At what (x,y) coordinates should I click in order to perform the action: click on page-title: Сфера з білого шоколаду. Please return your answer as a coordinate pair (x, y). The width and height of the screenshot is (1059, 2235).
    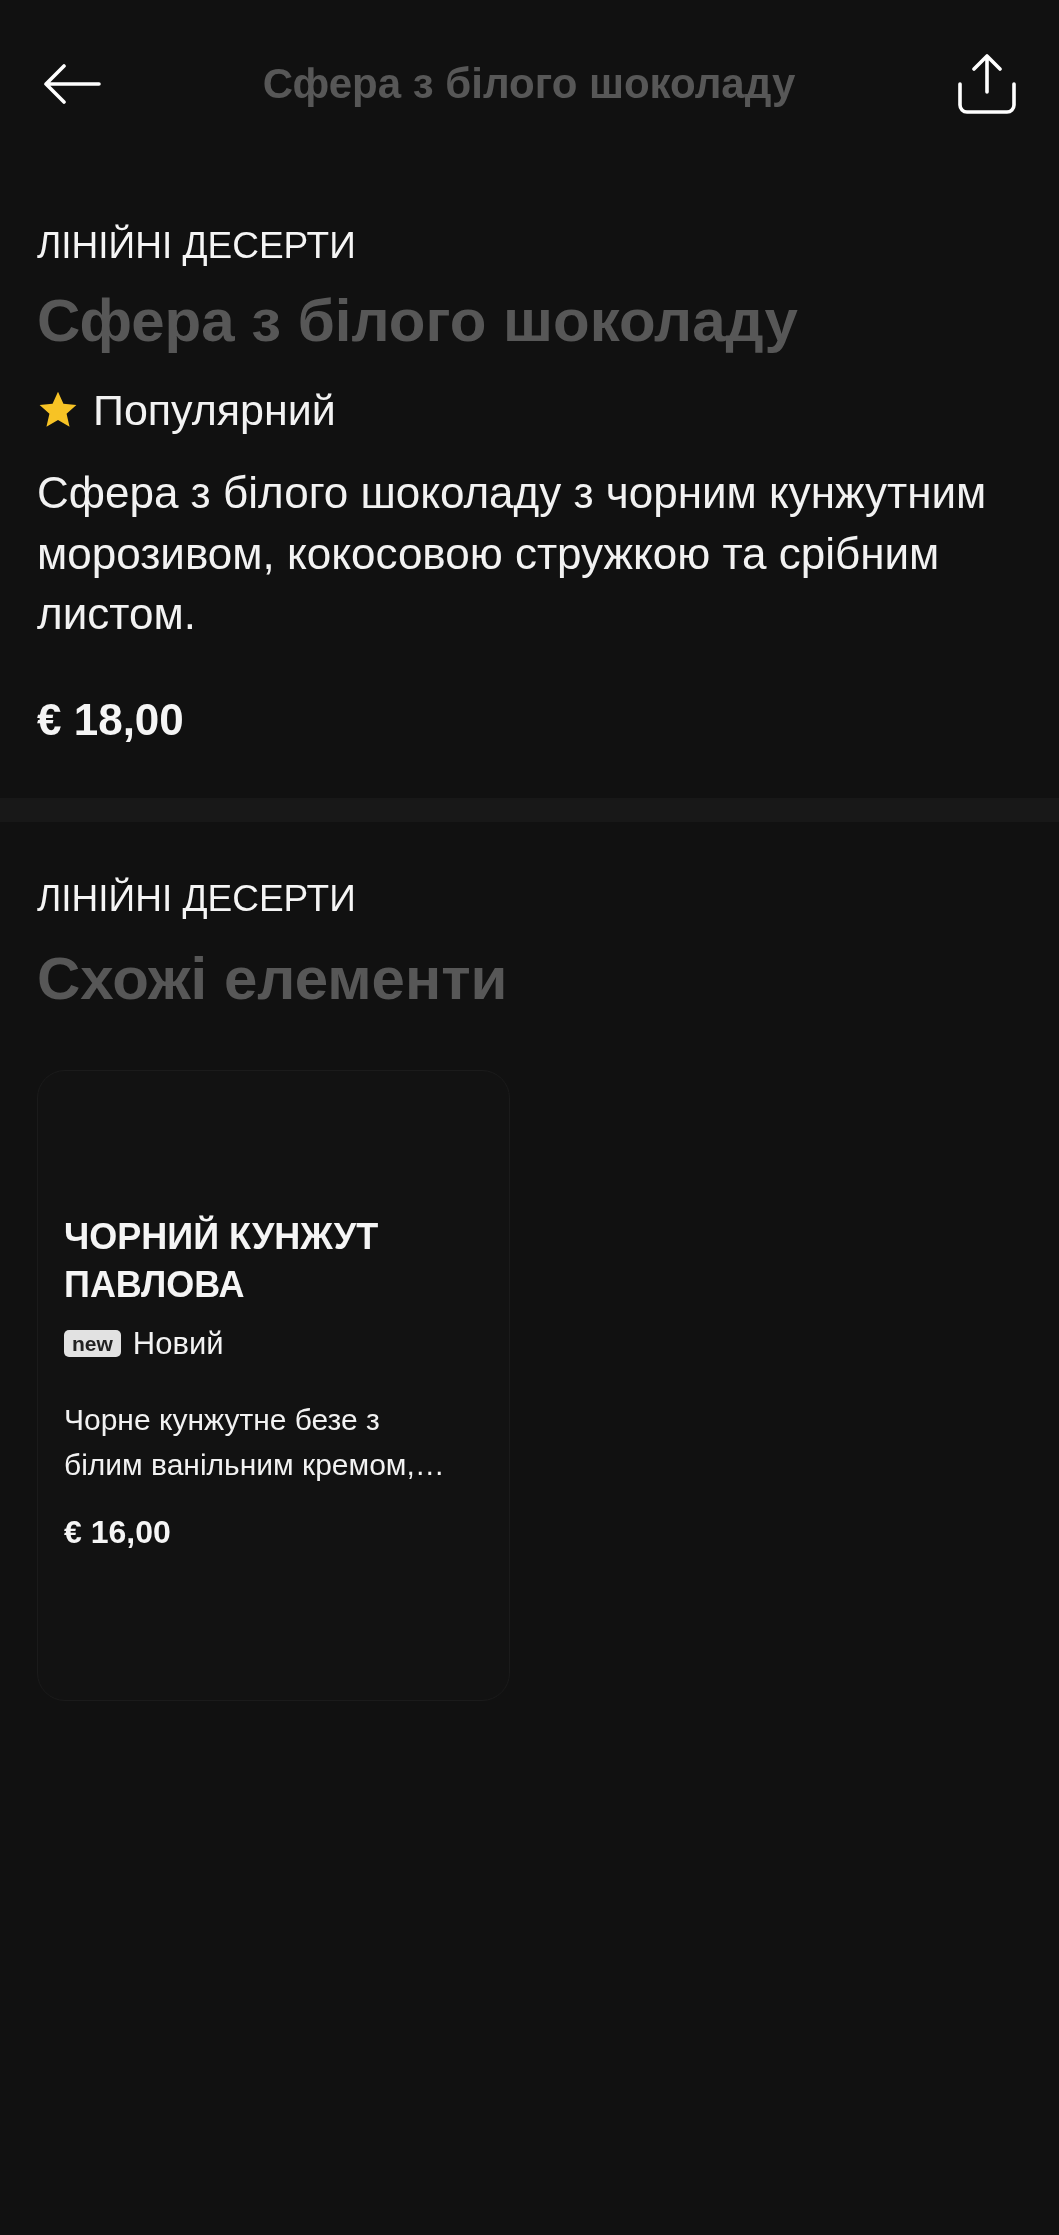
    Looking at the image, I should click on (529, 84).